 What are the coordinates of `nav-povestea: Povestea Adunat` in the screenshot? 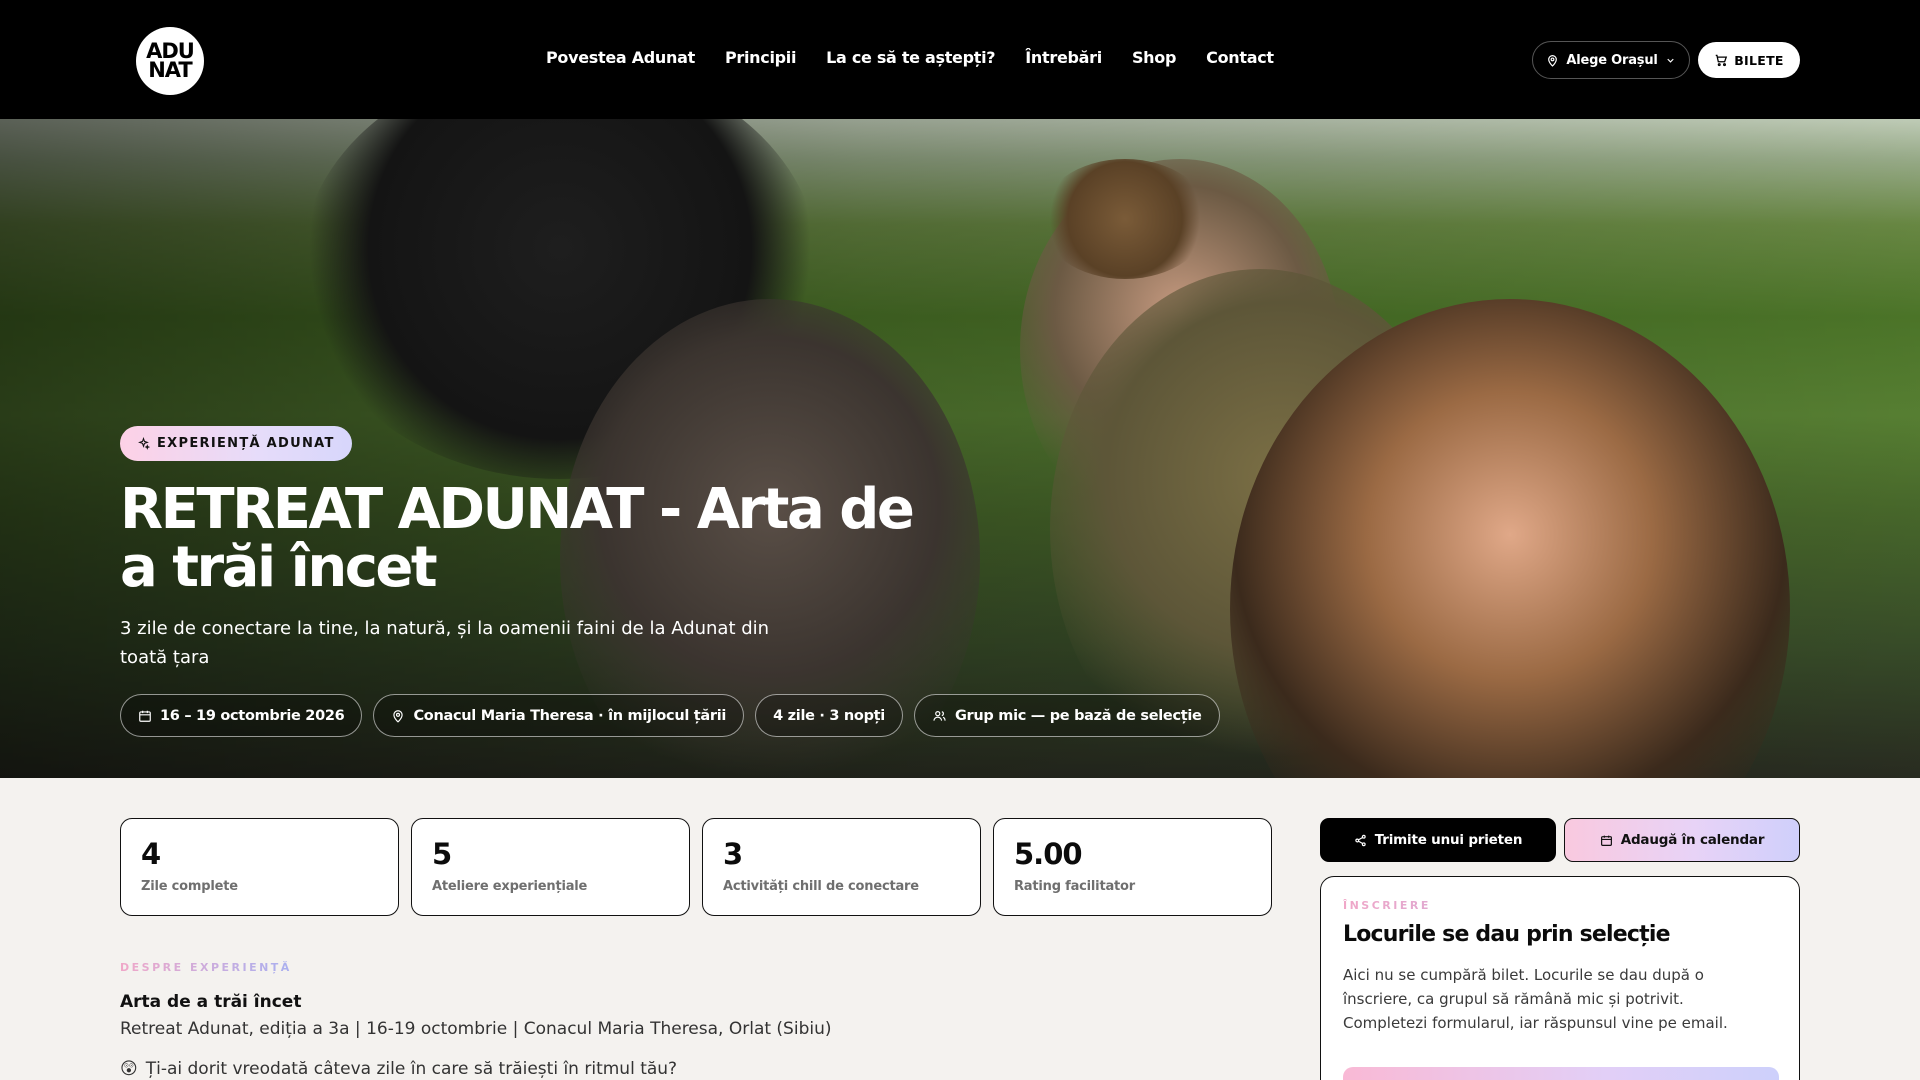 It's located at (620, 57).